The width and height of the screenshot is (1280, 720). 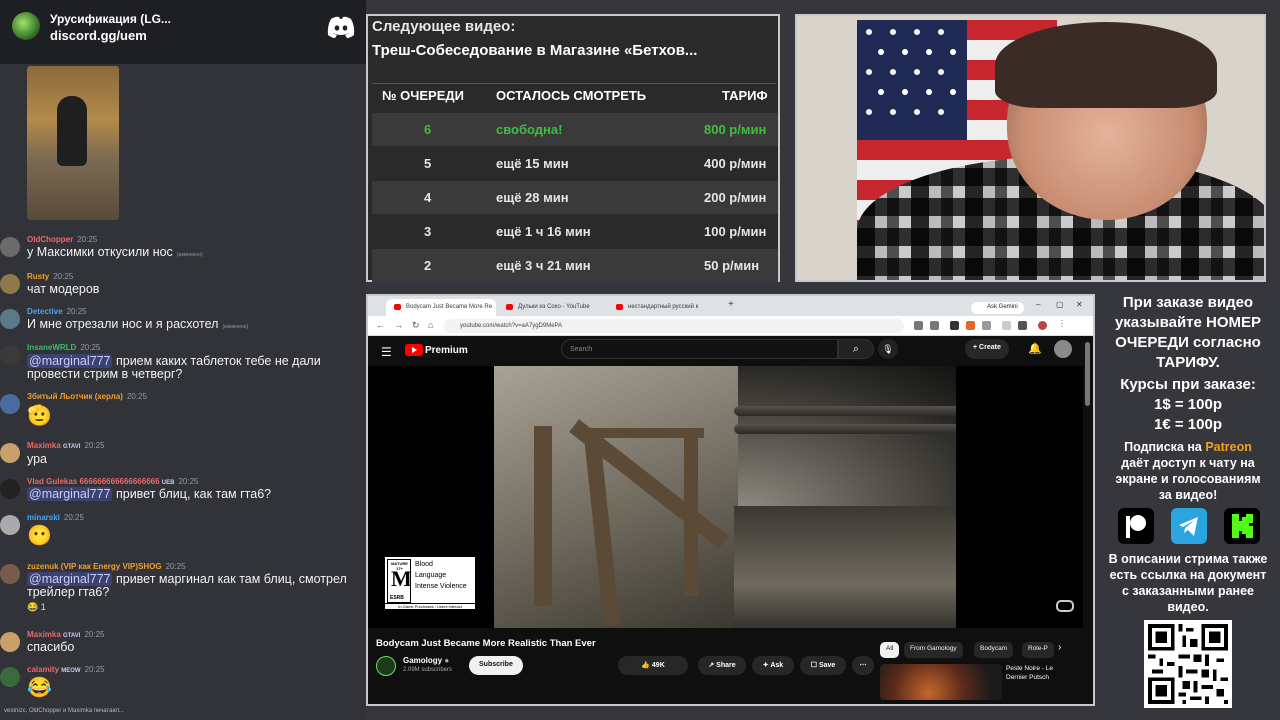 I want to click on close-icon: ✕, so click(x=1079, y=304).